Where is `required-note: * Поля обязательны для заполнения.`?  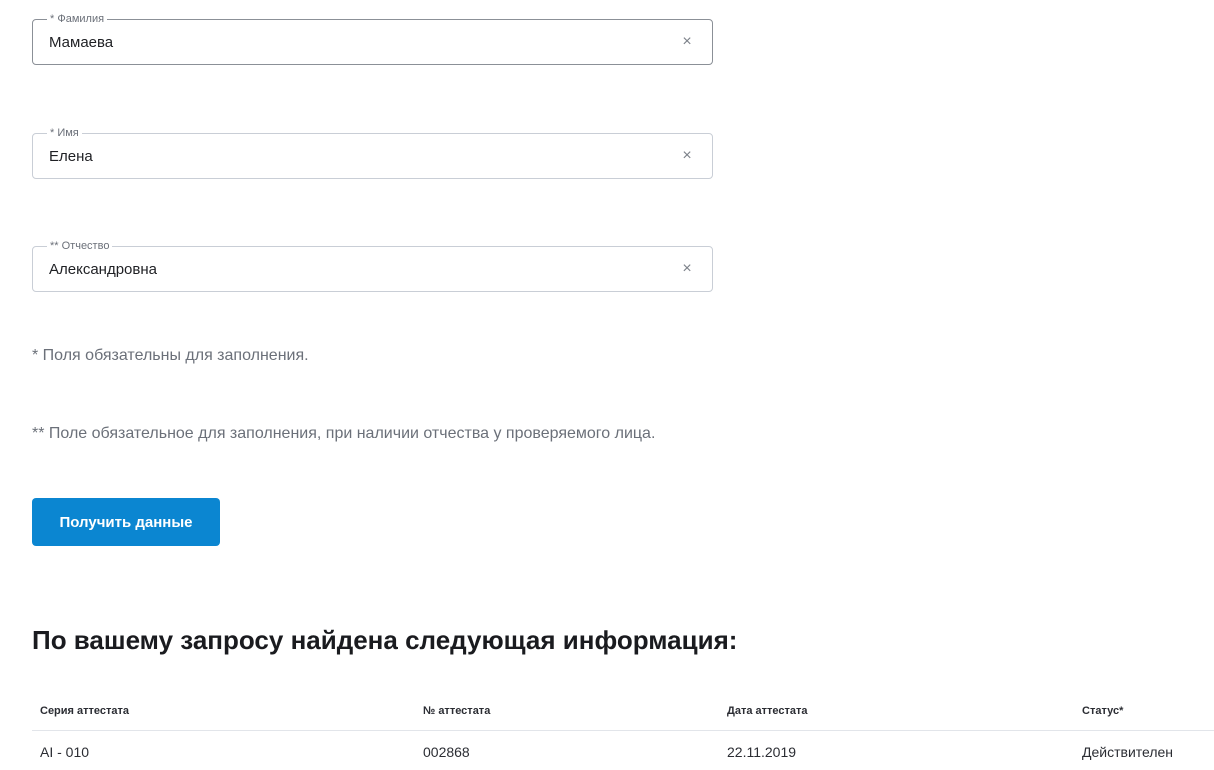
required-note: * Поля обязательны для заполнения. is located at coordinates (170, 355).